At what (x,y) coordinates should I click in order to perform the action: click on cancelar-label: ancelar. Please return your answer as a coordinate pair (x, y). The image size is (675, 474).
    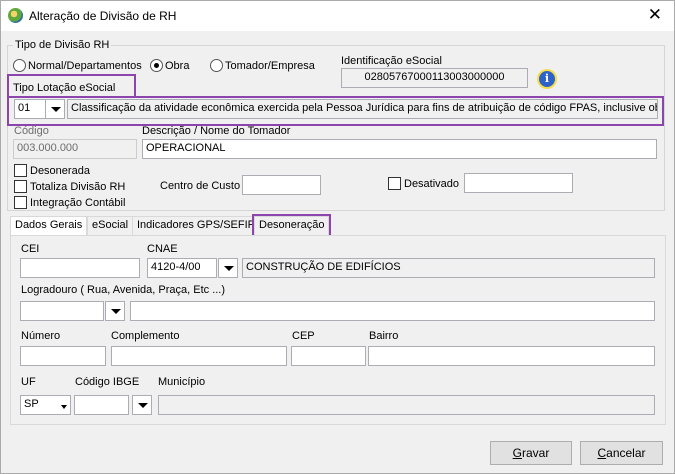
    Looking at the image, I should click on (626, 453).